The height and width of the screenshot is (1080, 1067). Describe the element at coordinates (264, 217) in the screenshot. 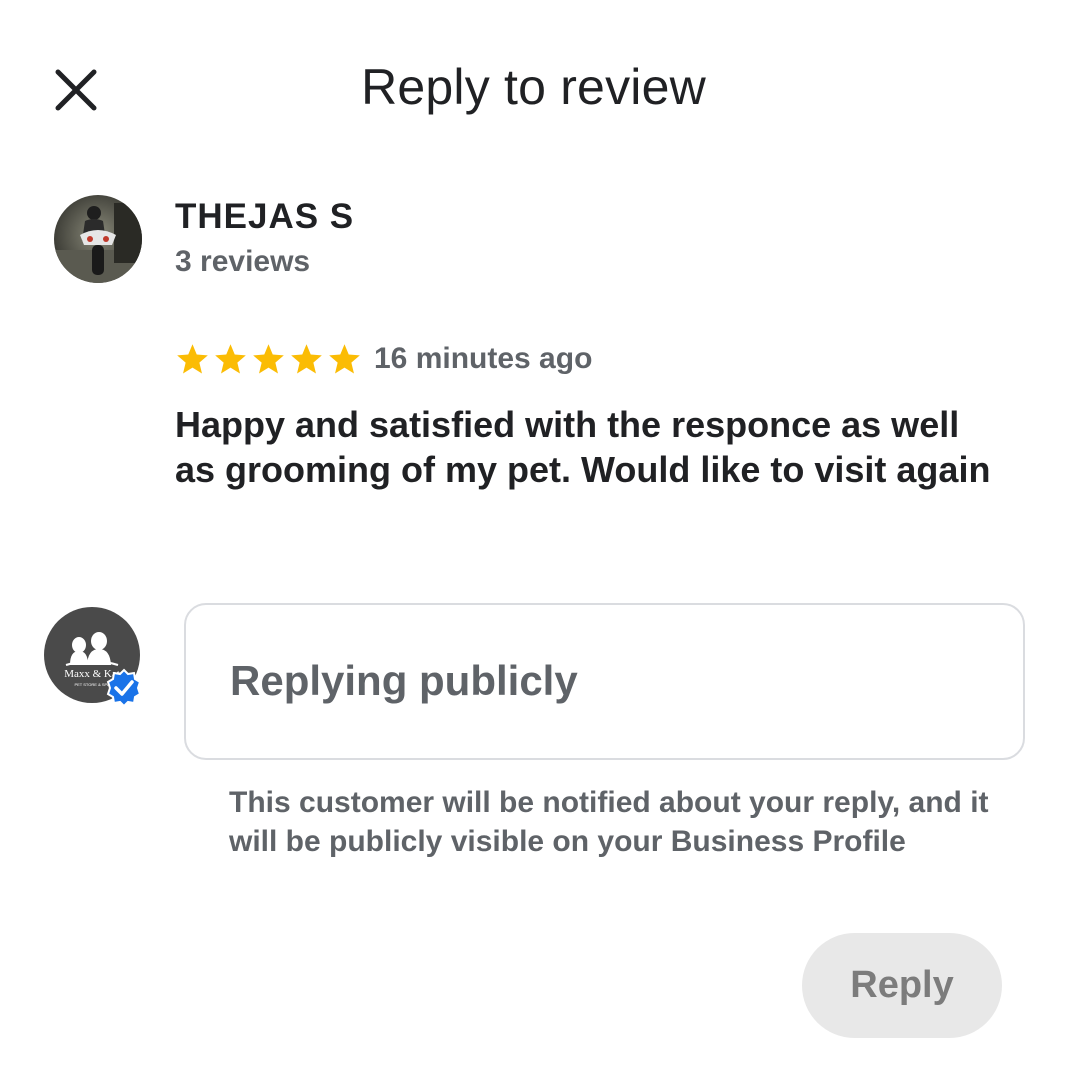

I see `reviewer-name: THEJAS S` at that location.